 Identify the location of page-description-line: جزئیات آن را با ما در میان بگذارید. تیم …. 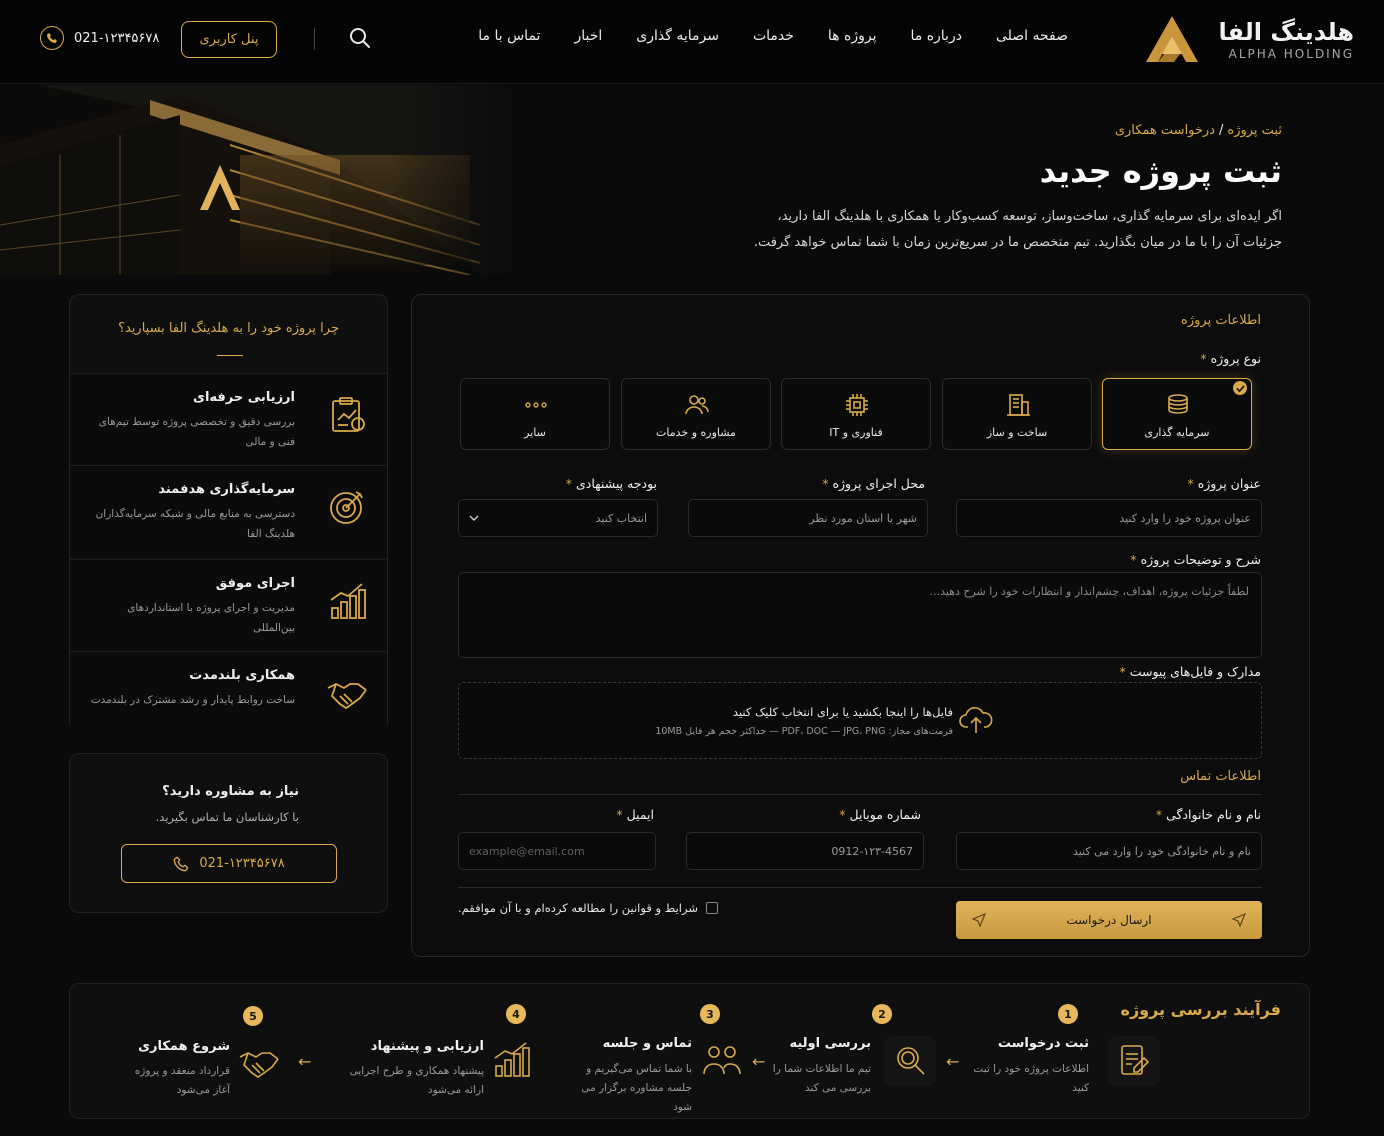
(1017, 242).